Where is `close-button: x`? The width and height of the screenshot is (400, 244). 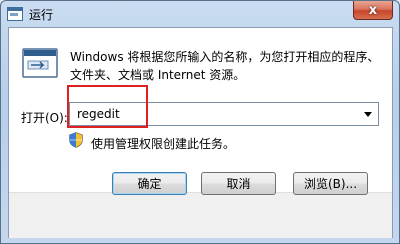
close-button: x is located at coordinates (373, 10).